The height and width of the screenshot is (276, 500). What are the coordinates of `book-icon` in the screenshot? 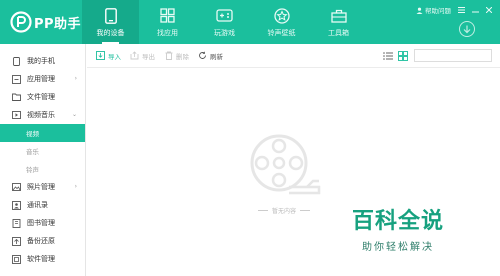 It's located at (16, 223).